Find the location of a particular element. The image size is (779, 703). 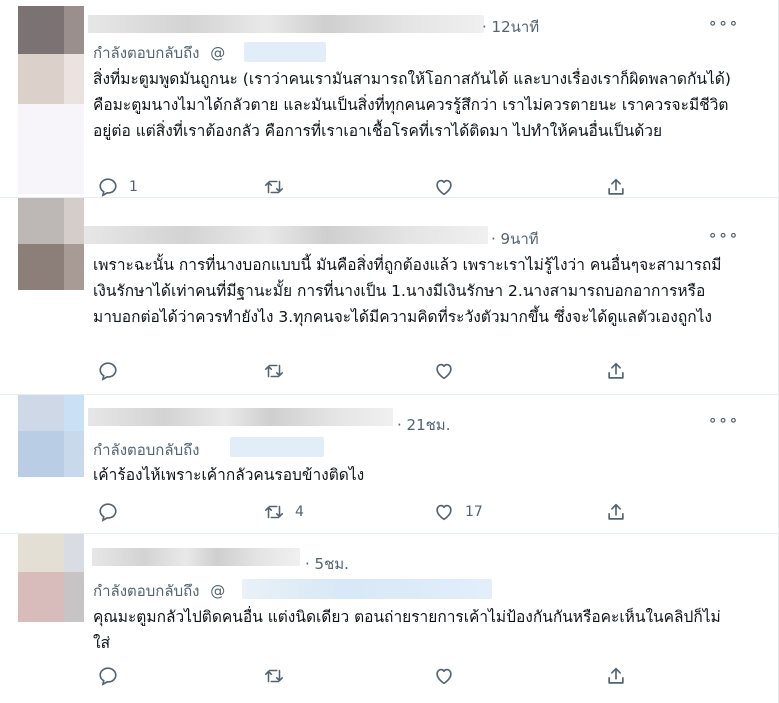

avatar-extension is located at coordinates (51, 124).